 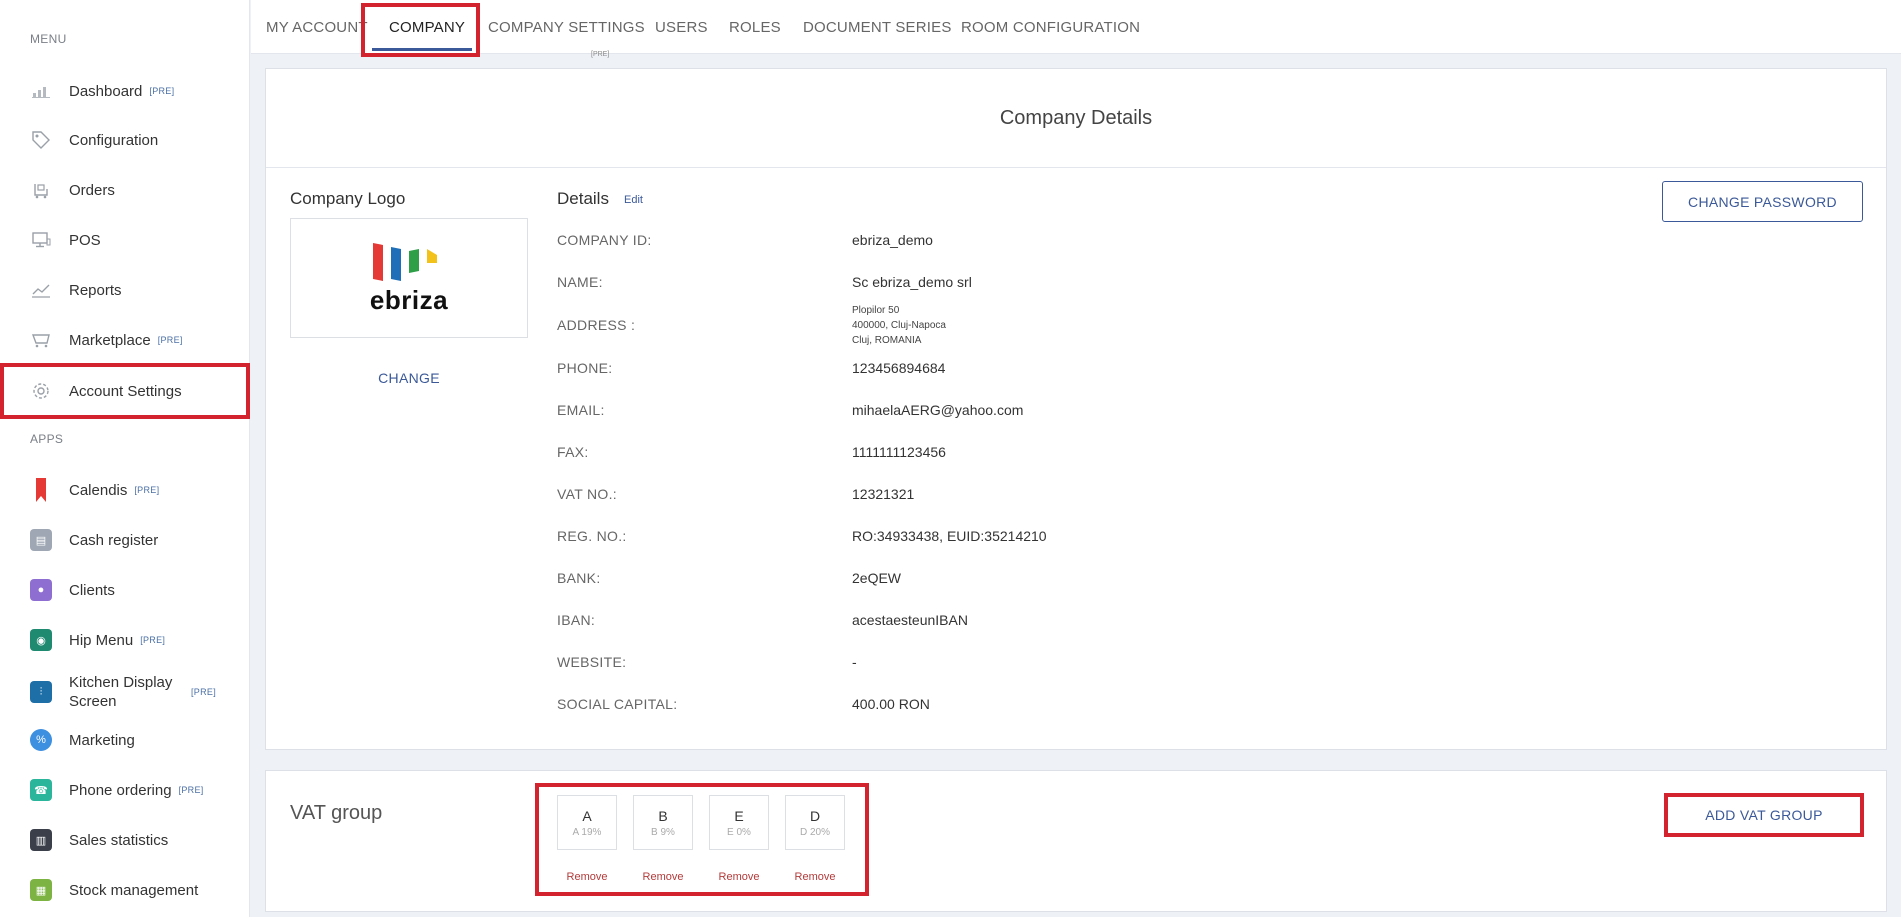 I want to click on gear-icon, so click(x=41, y=391).